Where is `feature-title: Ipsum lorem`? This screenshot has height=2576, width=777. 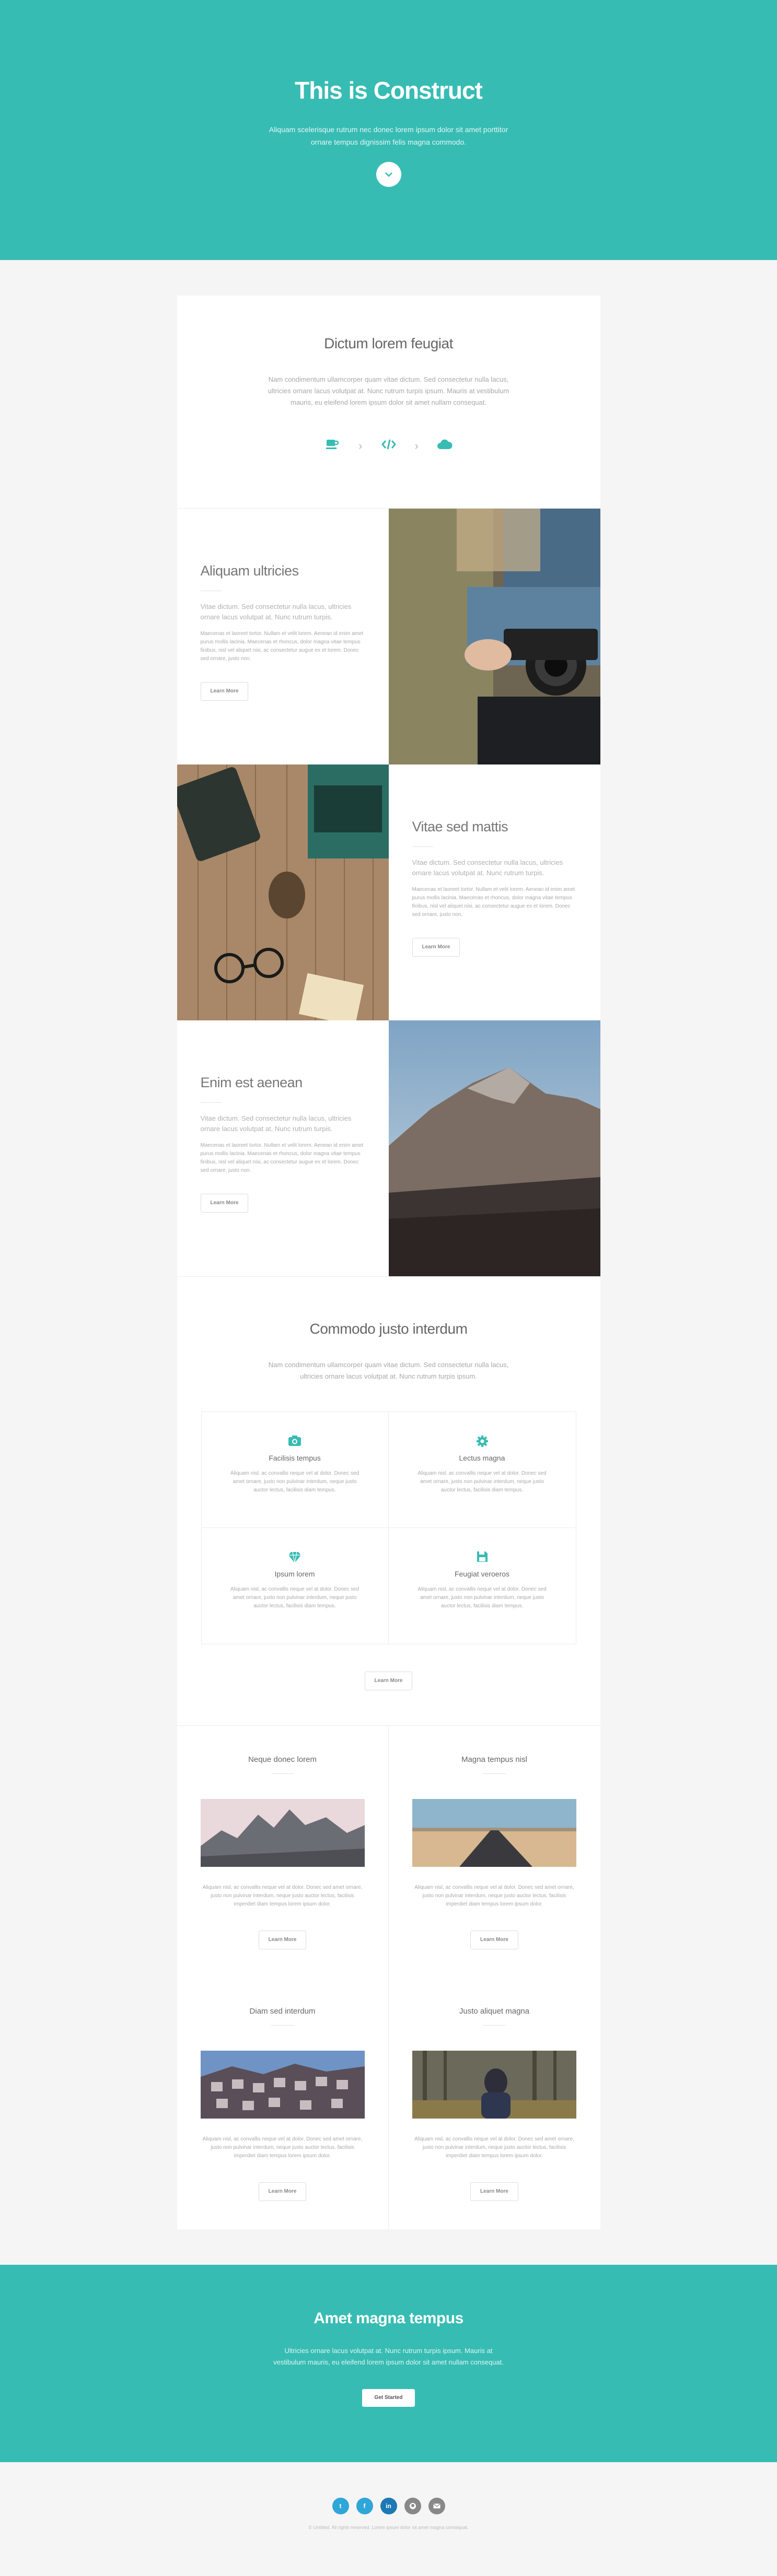 feature-title: Ipsum lorem is located at coordinates (295, 1574).